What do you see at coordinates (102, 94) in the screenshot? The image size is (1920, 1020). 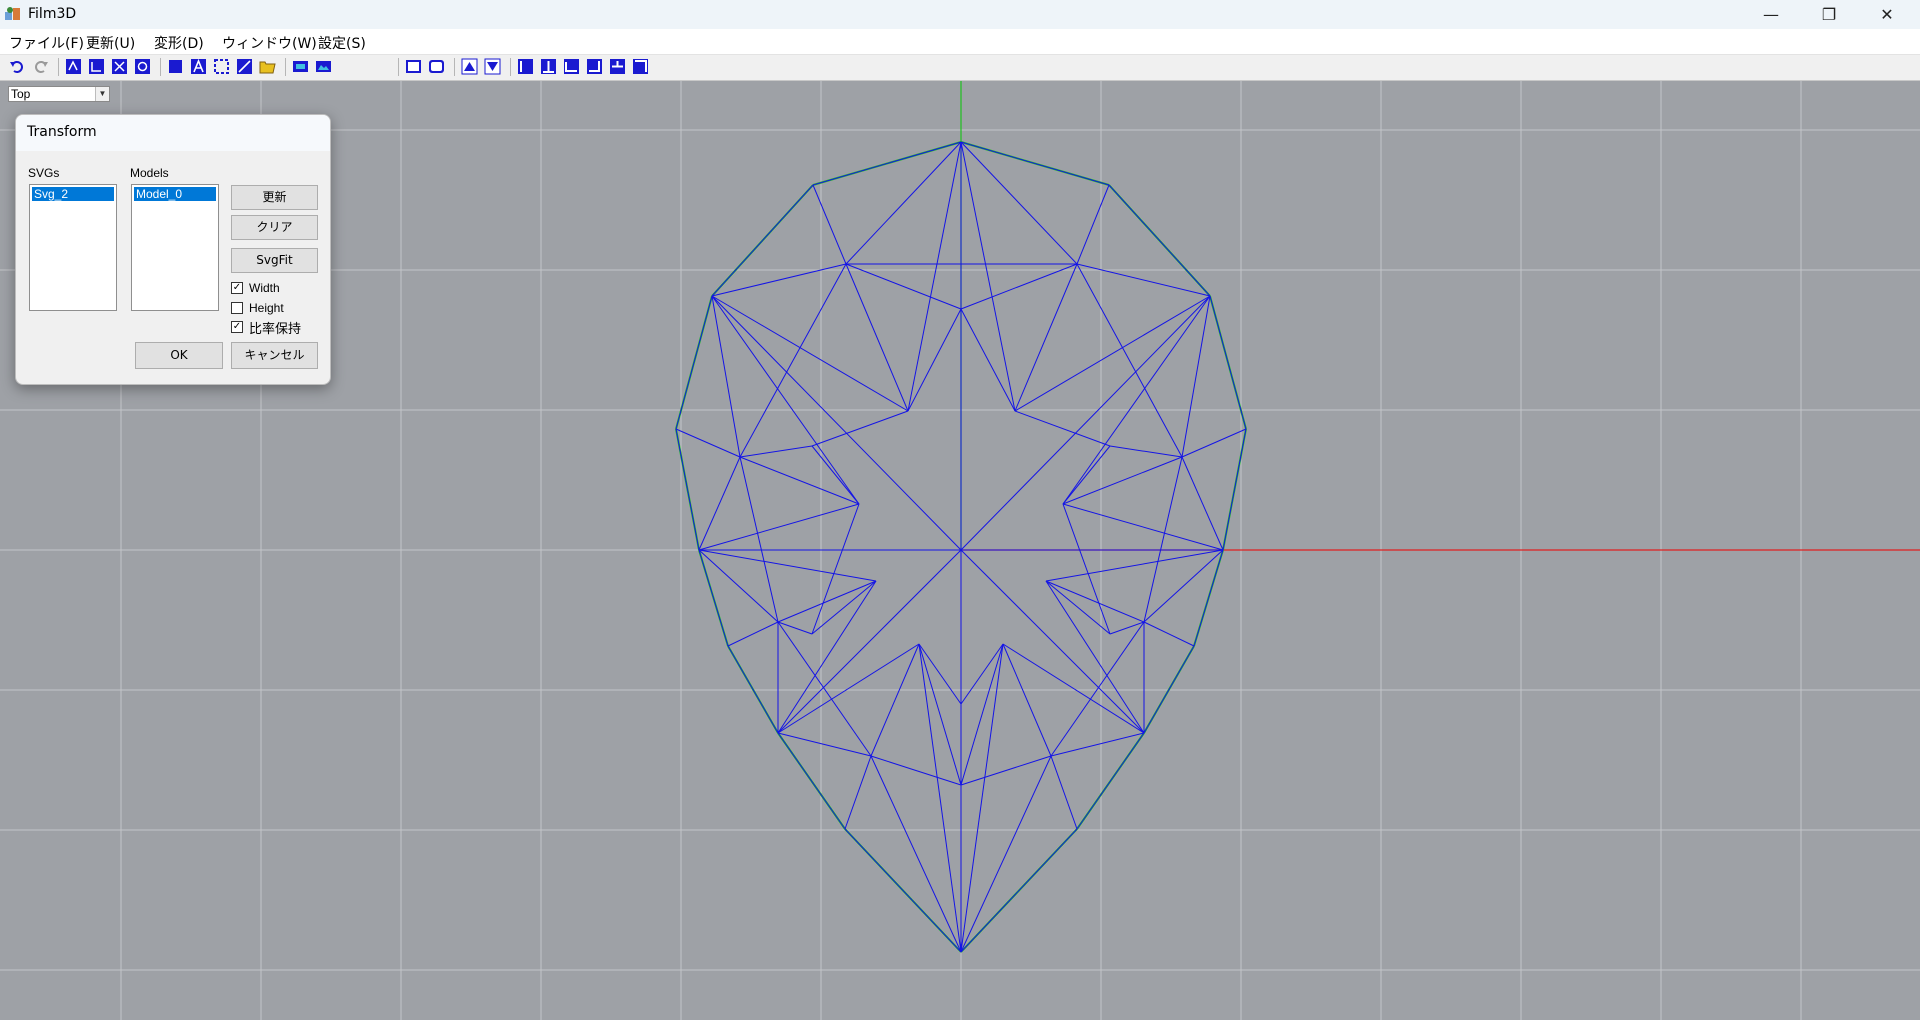 I see `chevron-down-icon: ▼` at bounding box center [102, 94].